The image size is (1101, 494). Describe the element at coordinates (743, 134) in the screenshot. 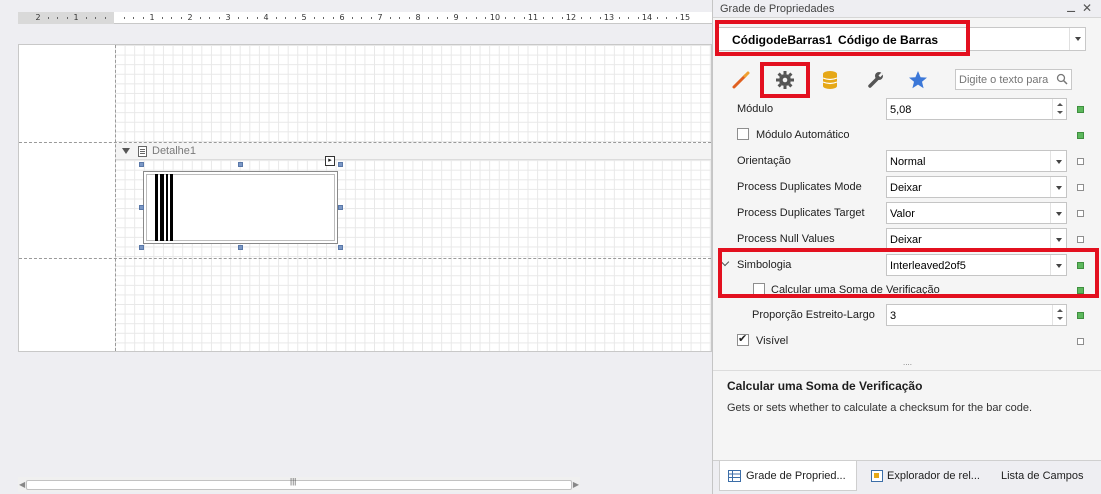

I see `modulo-automatico-checkbox` at that location.